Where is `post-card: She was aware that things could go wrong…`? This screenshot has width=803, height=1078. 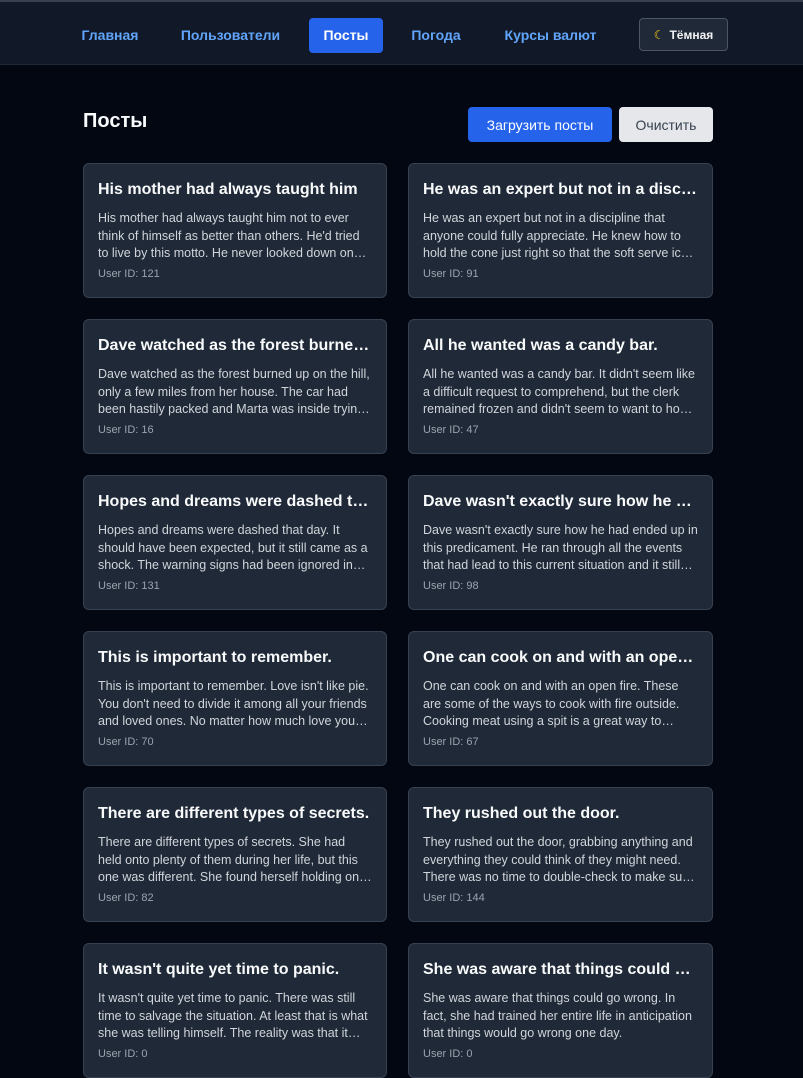 post-card: She was aware that things could go wrong… is located at coordinates (560, 1010).